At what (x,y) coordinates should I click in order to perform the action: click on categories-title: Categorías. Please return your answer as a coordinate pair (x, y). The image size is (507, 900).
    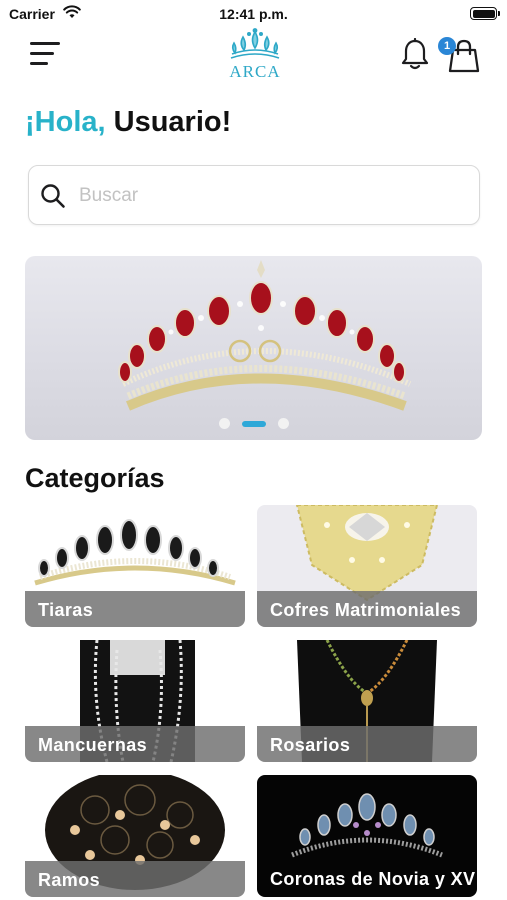
    Looking at the image, I should click on (95, 478).